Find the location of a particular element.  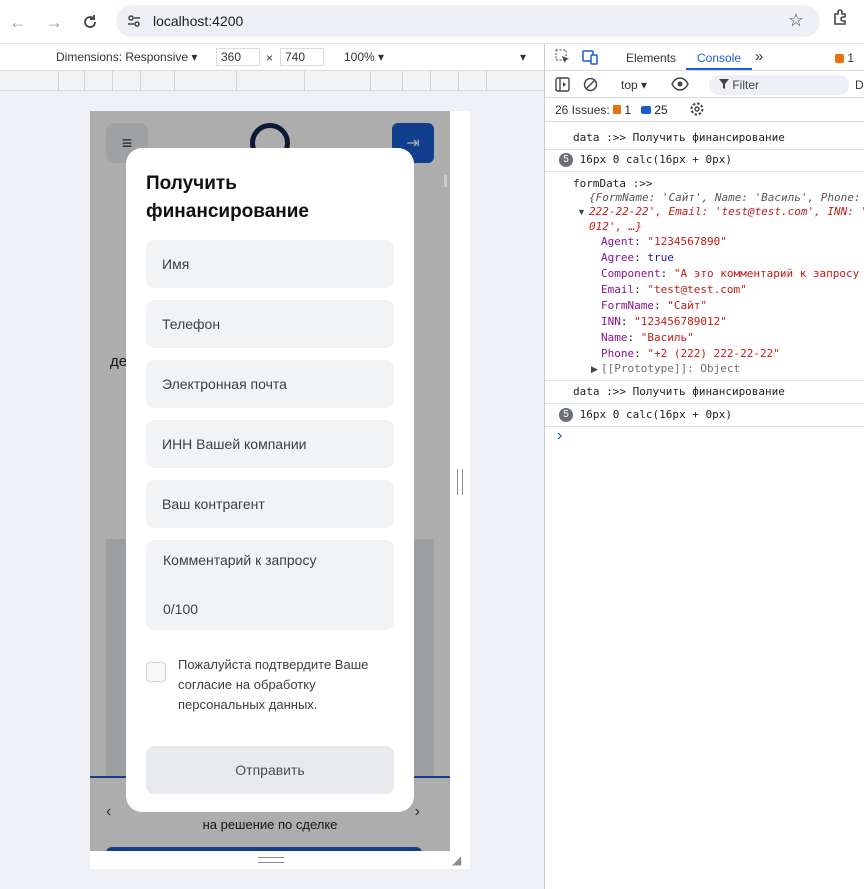

property-row: Agent: "1234567890" is located at coordinates (730, 242).